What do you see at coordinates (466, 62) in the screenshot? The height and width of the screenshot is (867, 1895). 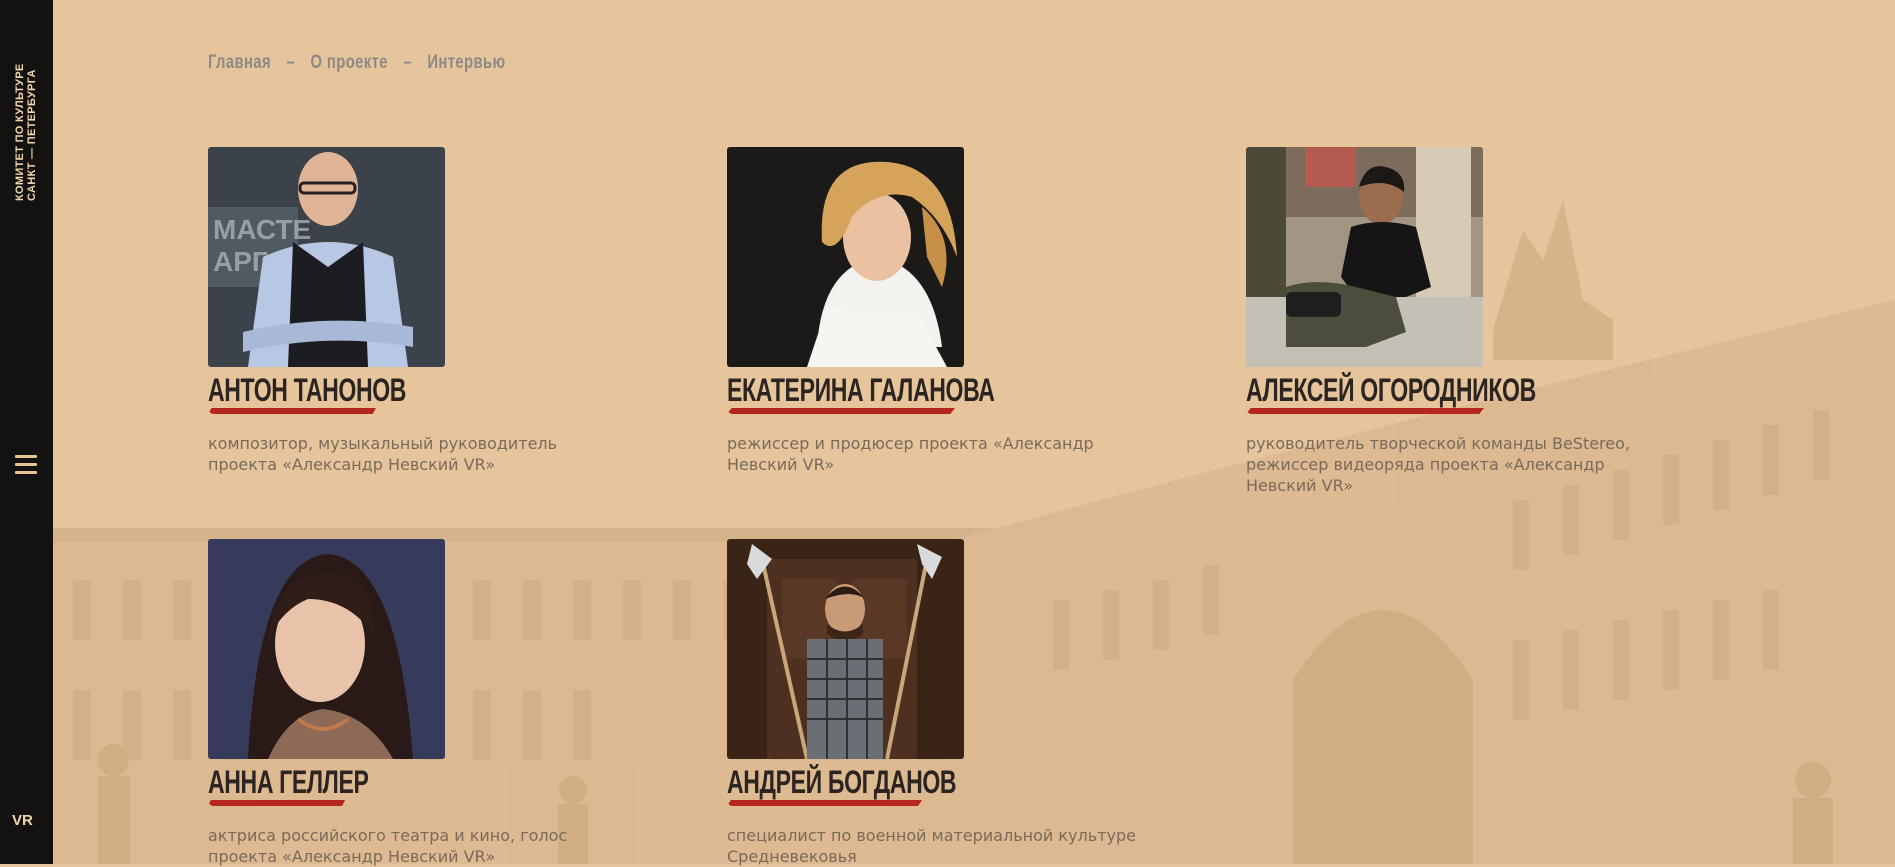 I see `breadcrumb-interview: Интервью` at bounding box center [466, 62].